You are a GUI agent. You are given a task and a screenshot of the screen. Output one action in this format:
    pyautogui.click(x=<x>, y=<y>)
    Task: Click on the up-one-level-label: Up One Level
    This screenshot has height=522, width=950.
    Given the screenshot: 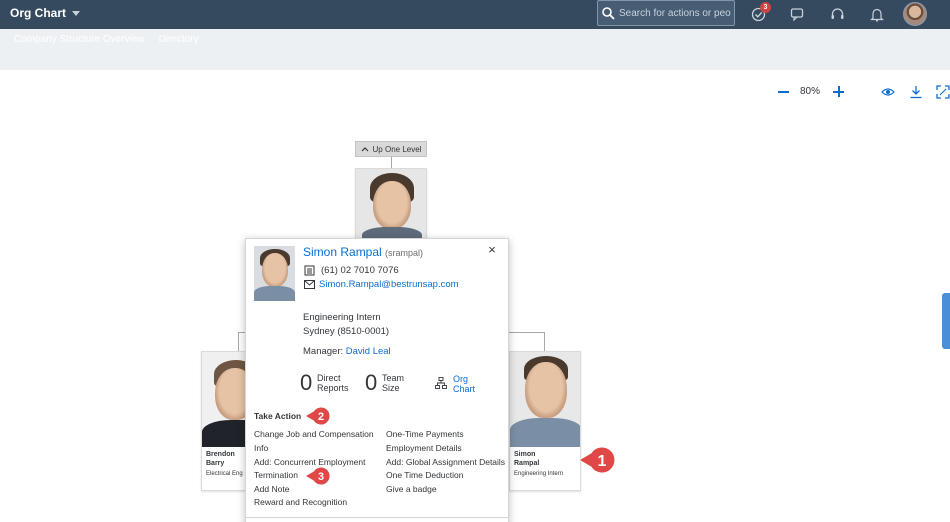 What is the action you would take?
    pyautogui.click(x=397, y=149)
    